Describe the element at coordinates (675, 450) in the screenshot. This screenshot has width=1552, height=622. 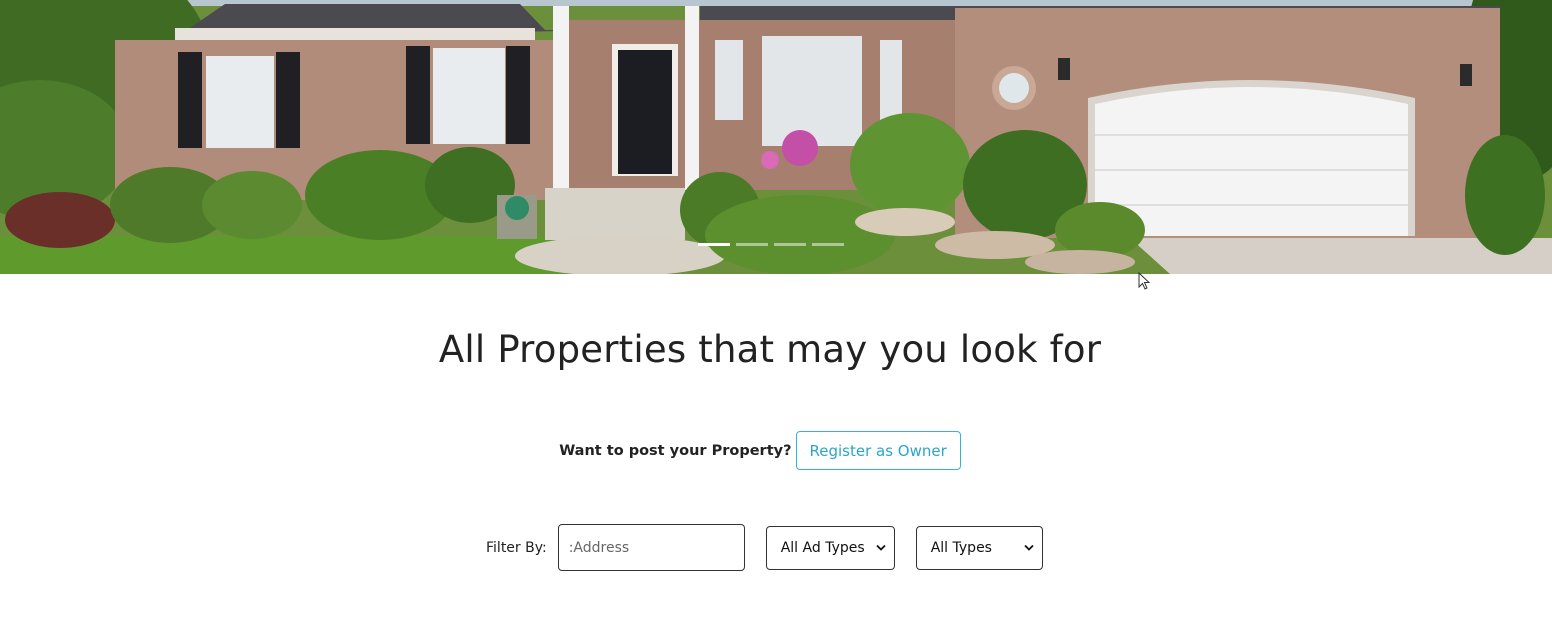
I see `owner-question-text: Want to post your Property?` at that location.